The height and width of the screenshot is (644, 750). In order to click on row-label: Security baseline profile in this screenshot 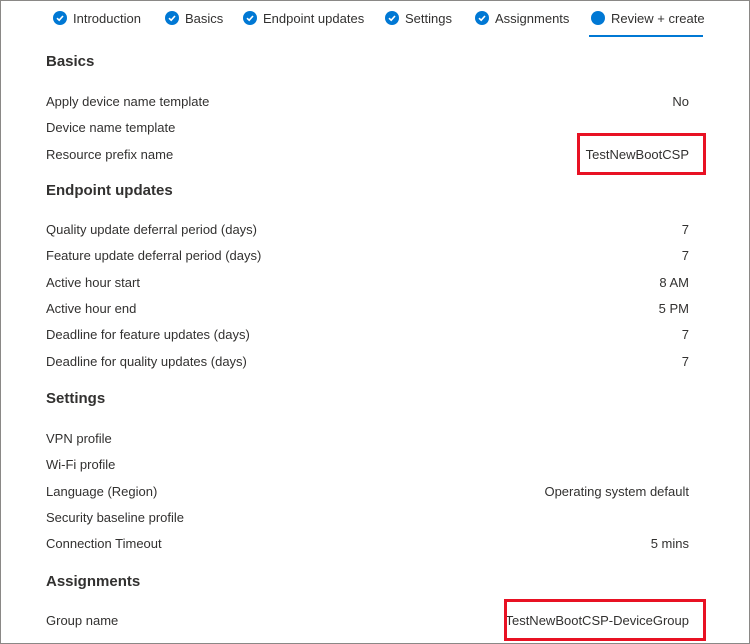, I will do `click(115, 517)`.